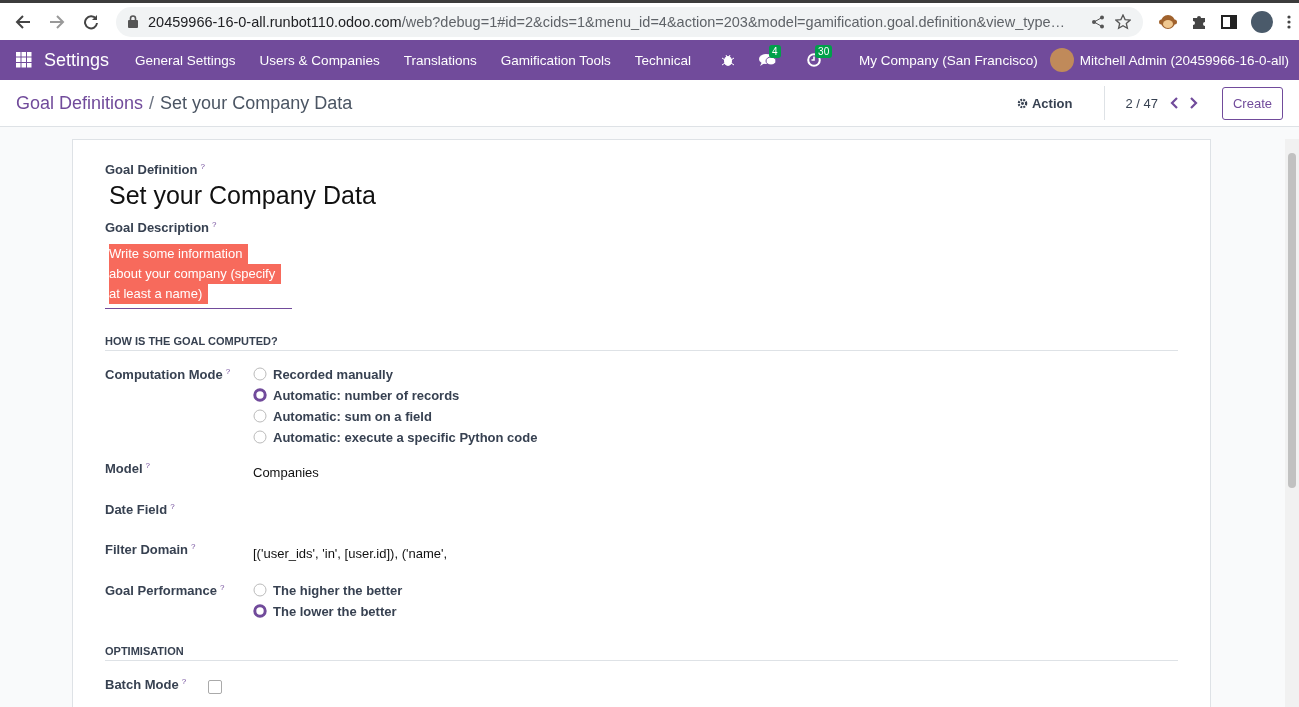 This screenshot has width=1299, height=707. What do you see at coordinates (1123, 21) in the screenshot?
I see `star-icon` at bounding box center [1123, 21].